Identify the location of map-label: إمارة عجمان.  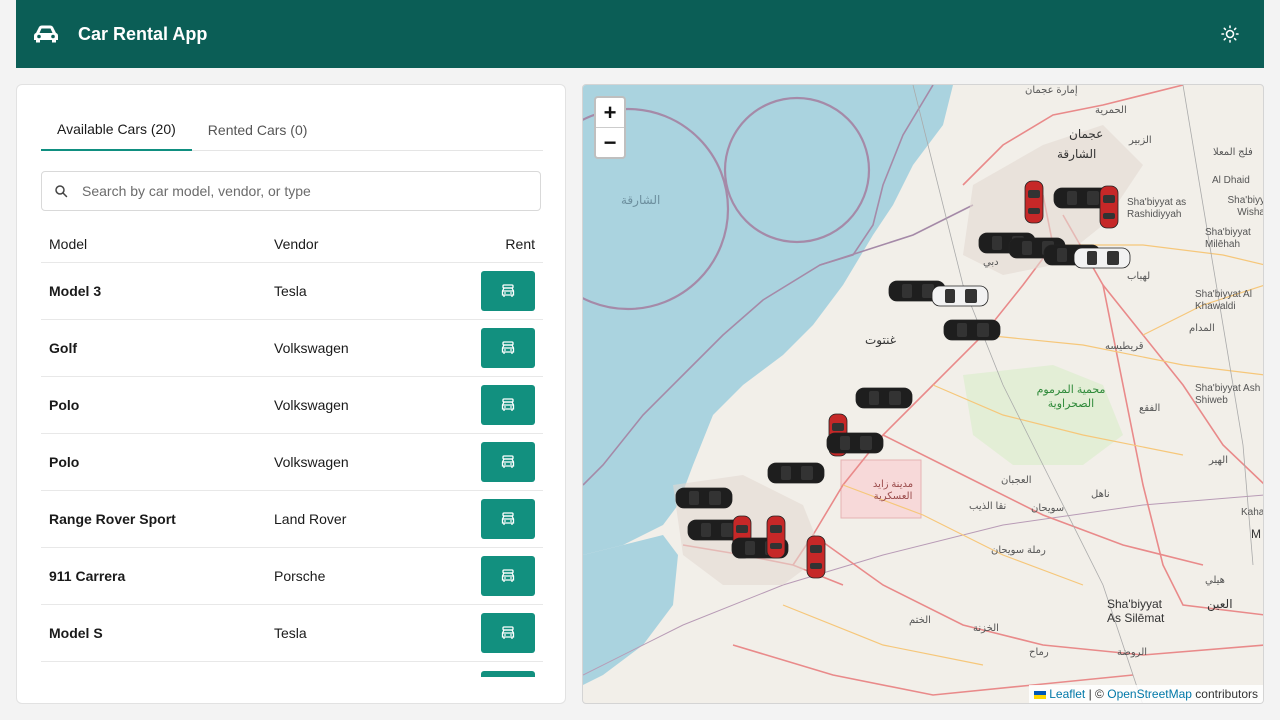
(1051, 90).